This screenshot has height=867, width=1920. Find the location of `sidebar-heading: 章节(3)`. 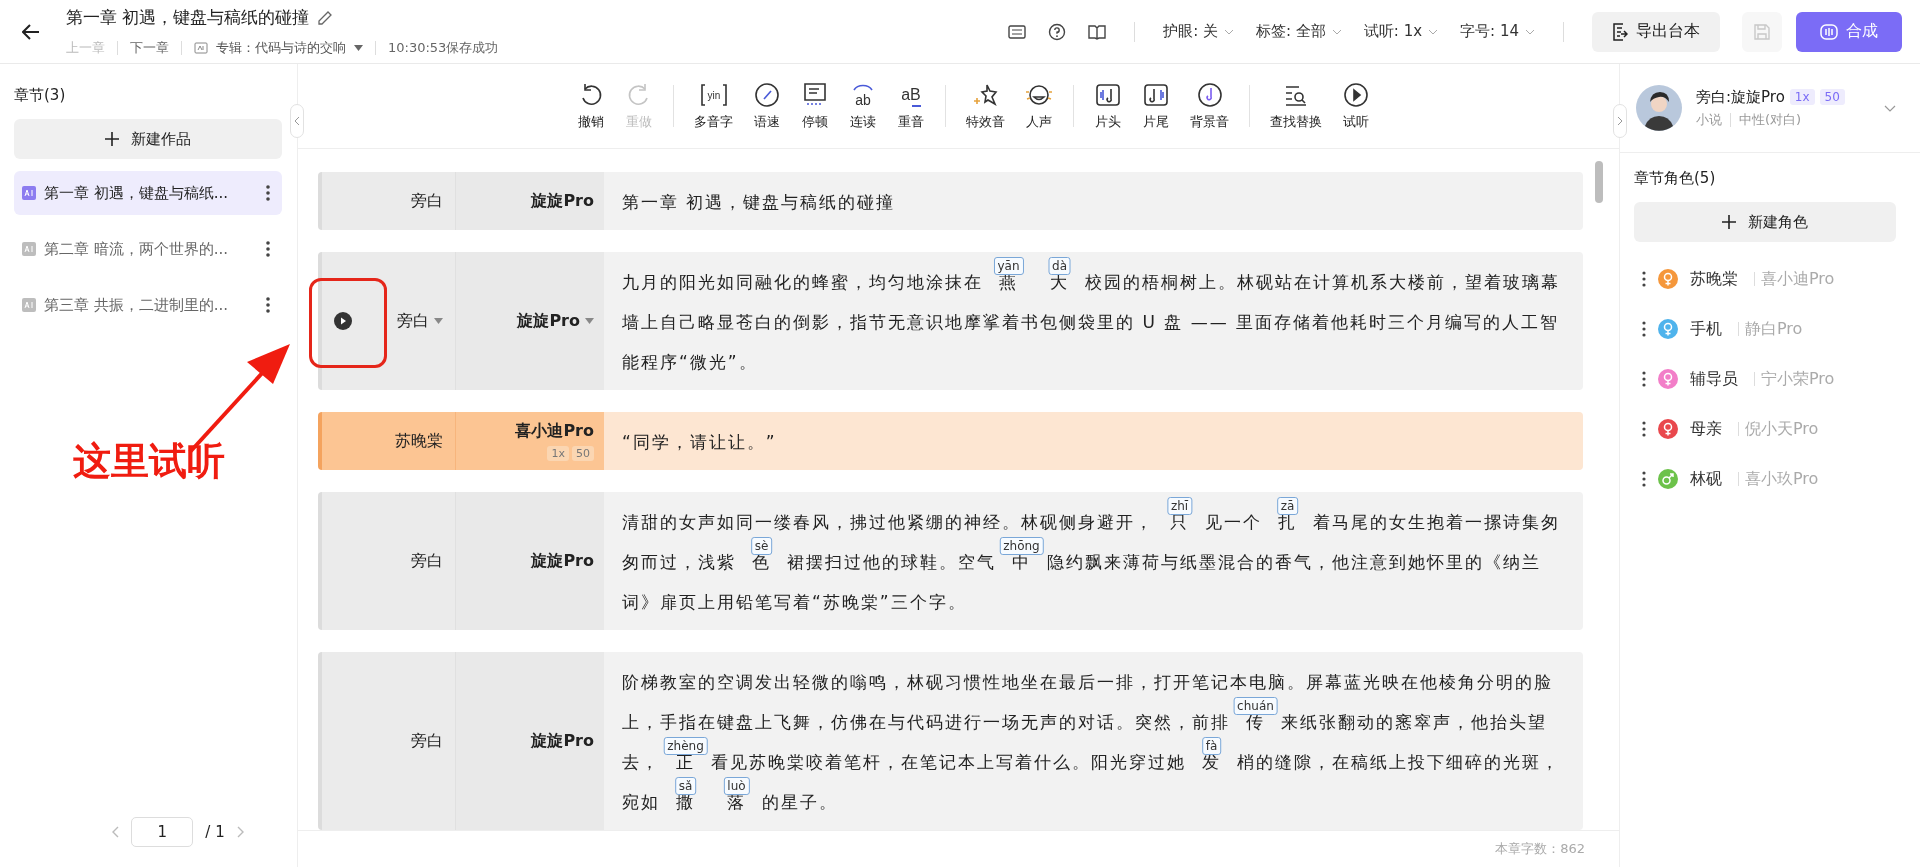

sidebar-heading: 章节(3) is located at coordinates (40, 95).